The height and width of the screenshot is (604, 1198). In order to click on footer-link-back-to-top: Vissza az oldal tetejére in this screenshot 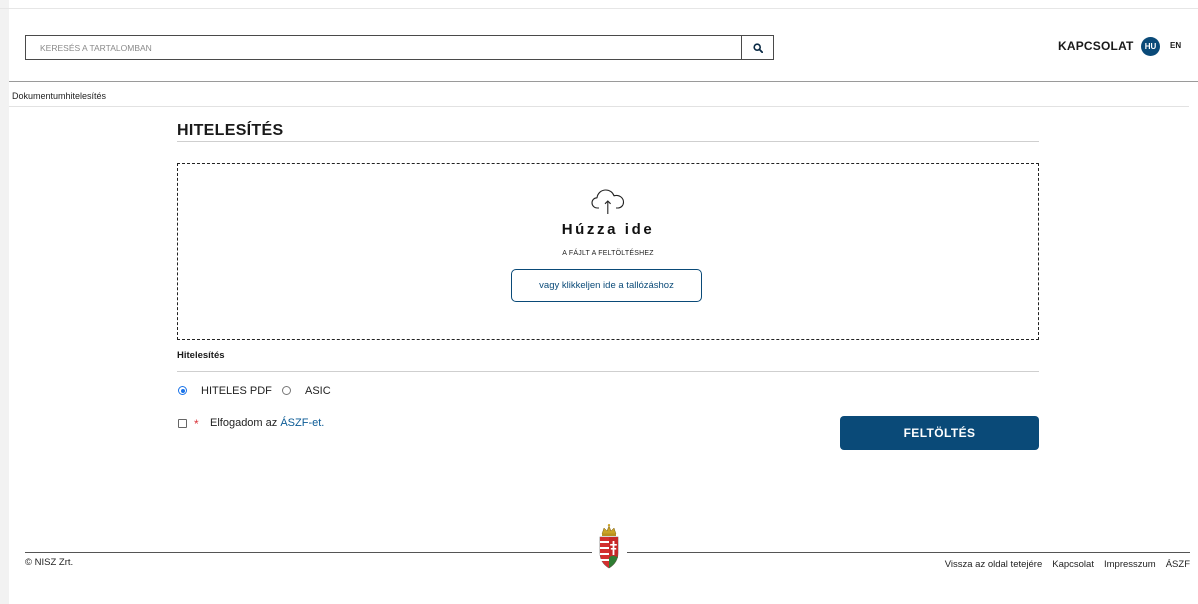, I will do `click(994, 564)`.